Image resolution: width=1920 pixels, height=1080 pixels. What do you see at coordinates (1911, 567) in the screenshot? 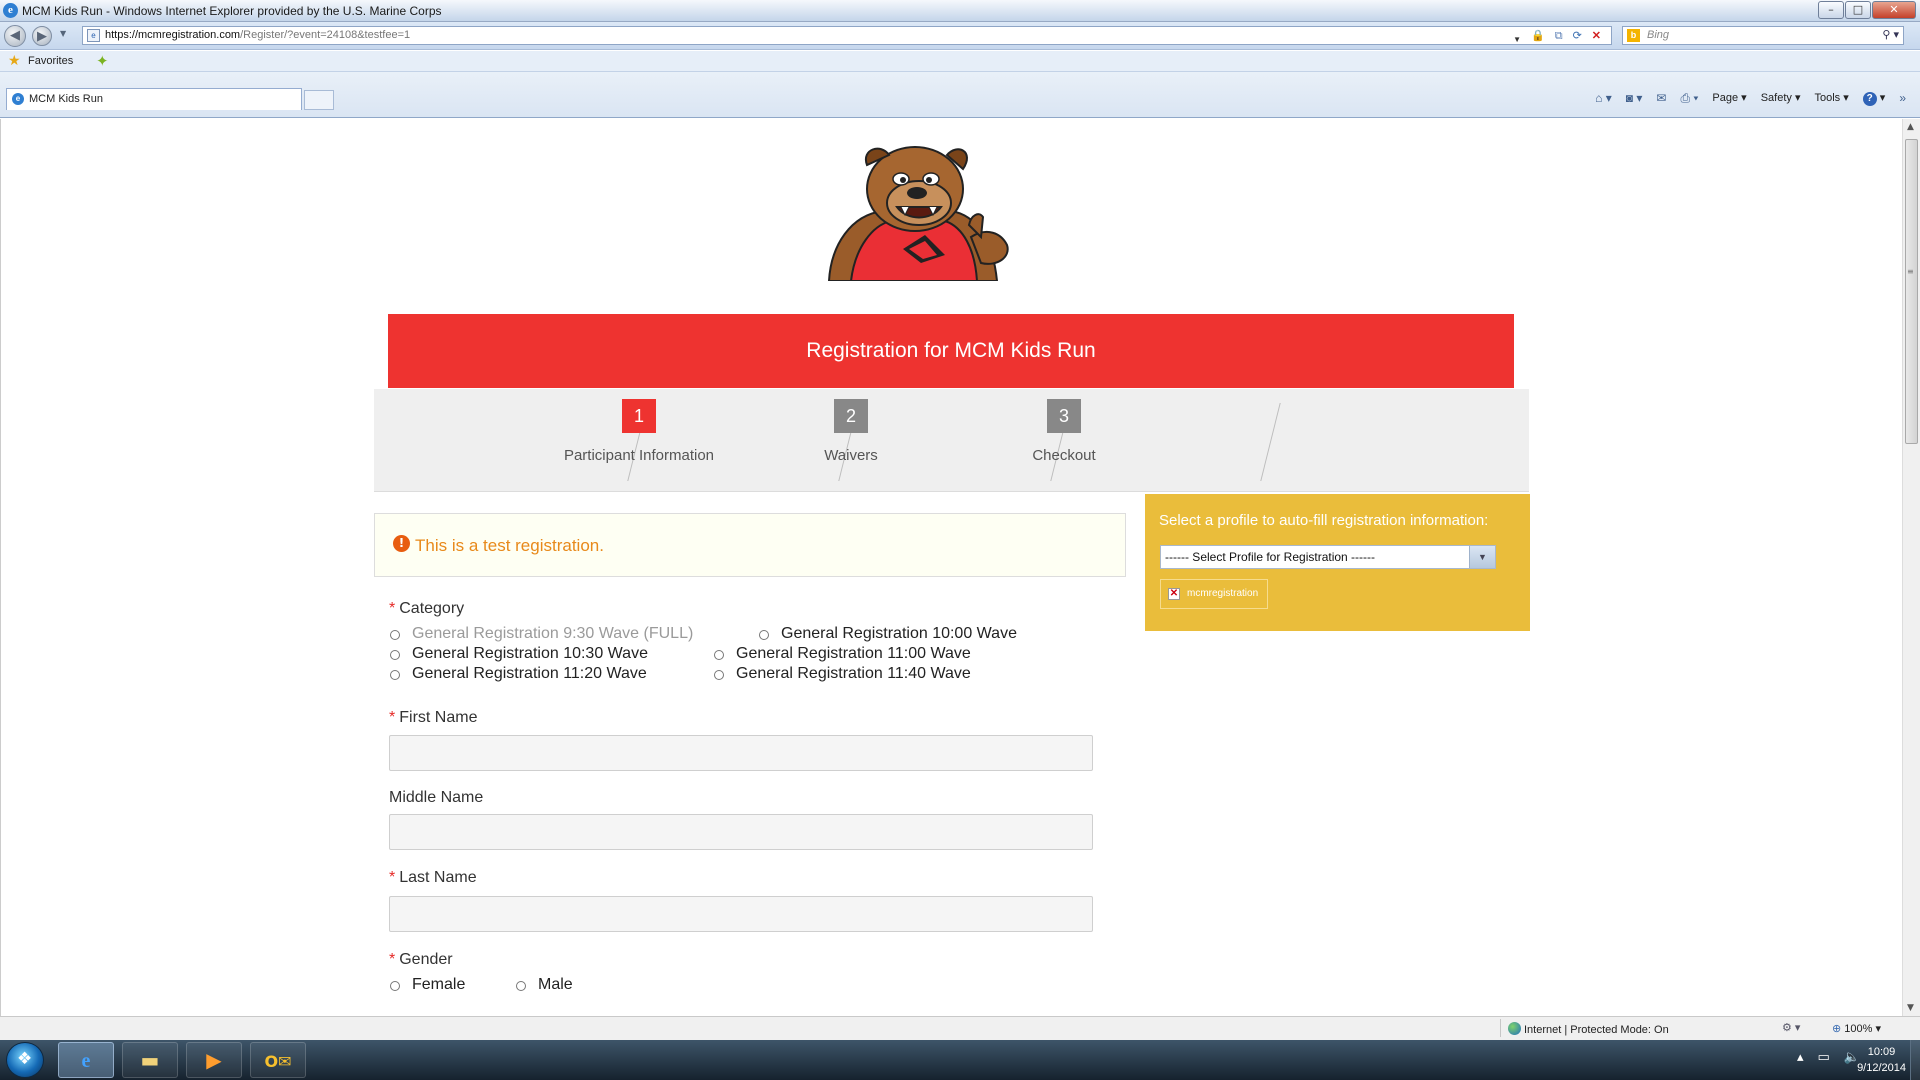
I see `vertical-scrollbar: ▲ ≡ ▼` at bounding box center [1911, 567].